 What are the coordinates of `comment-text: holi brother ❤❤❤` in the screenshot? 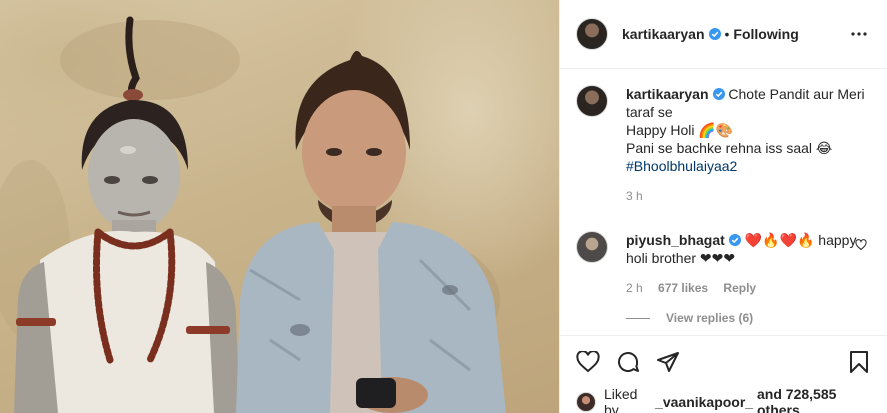 It's located at (681, 258).